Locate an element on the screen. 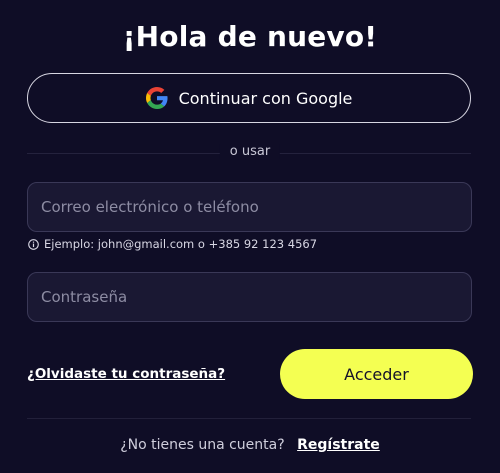 The height and width of the screenshot is (473, 500). divider-text: o usar is located at coordinates (250, 151).